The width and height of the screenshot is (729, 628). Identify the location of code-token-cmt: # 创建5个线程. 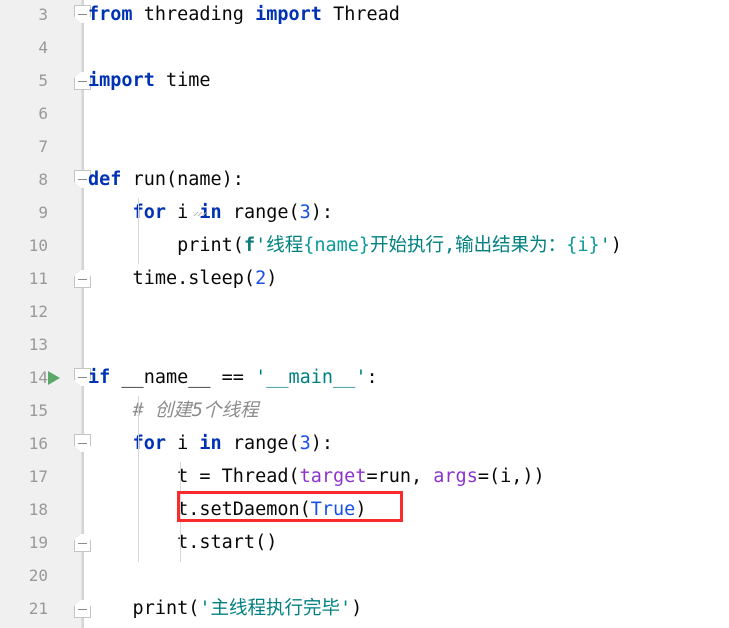
(195, 410).